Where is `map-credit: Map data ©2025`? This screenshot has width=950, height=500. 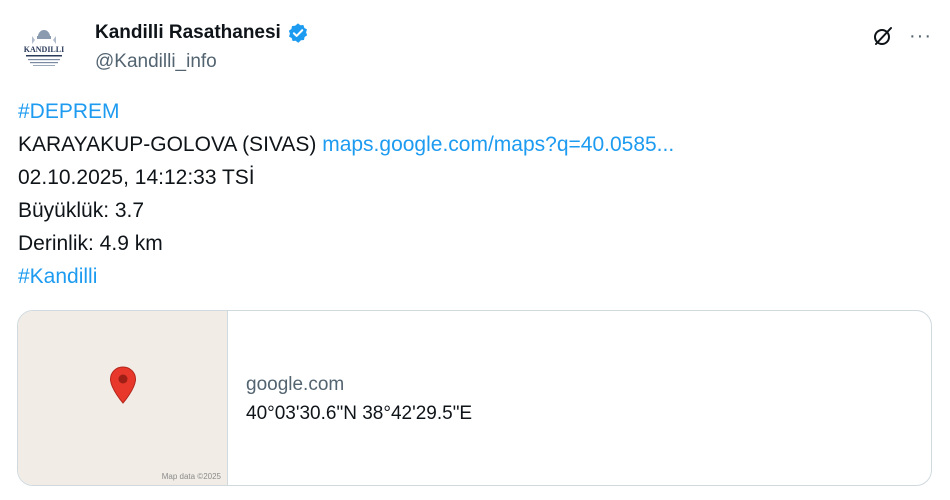 map-credit: Map data ©2025 is located at coordinates (191, 476).